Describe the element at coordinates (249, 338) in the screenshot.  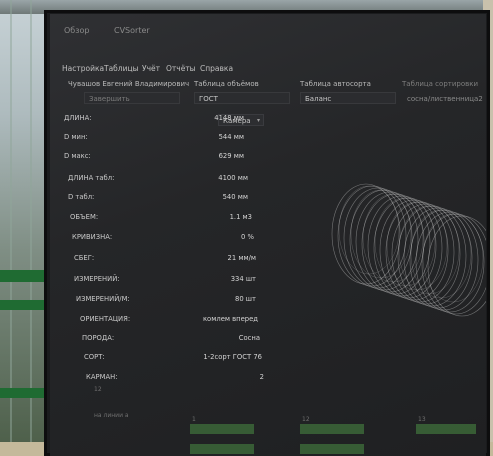
I see `param-value: Сосна` at that location.